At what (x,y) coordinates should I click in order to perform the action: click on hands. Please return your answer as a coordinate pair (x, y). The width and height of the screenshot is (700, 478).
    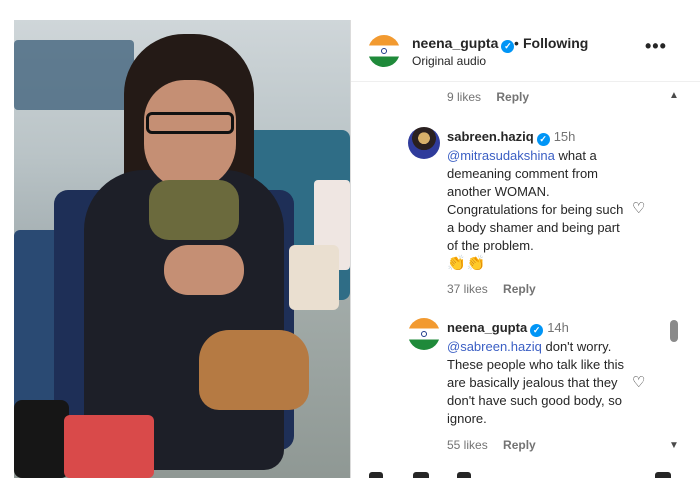
    Looking at the image, I should click on (204, 270).